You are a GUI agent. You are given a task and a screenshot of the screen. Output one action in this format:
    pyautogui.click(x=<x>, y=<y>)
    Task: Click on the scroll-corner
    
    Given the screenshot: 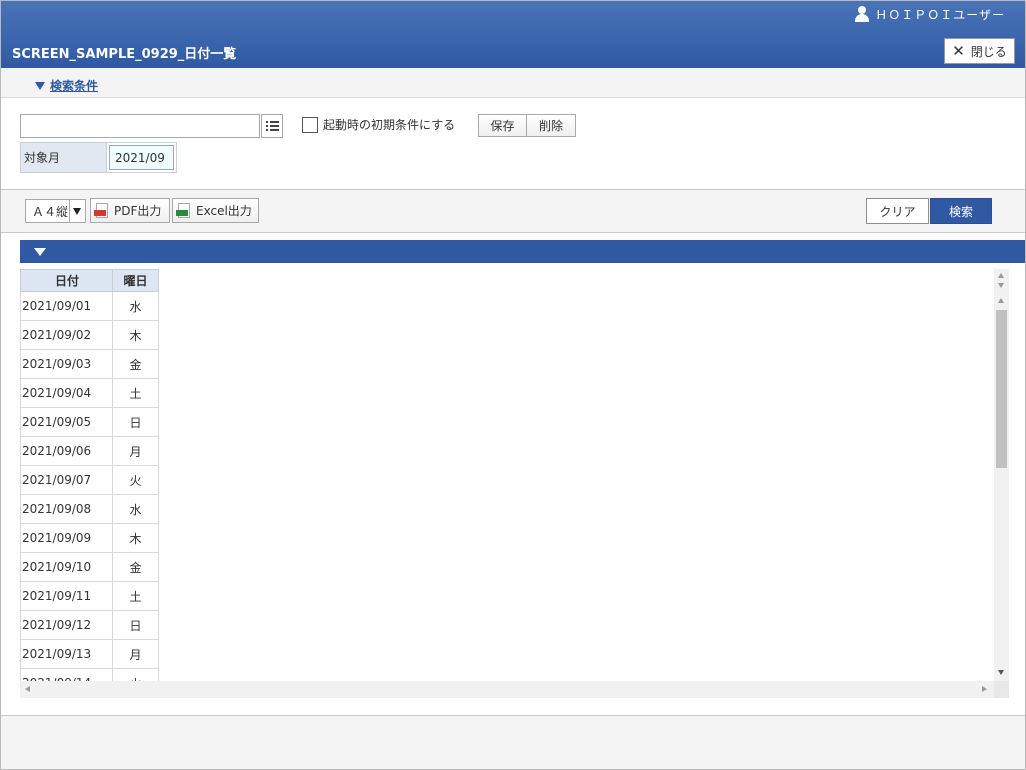 What is the action you would take?
    pyautogui.click(x=1001, y=689)
    